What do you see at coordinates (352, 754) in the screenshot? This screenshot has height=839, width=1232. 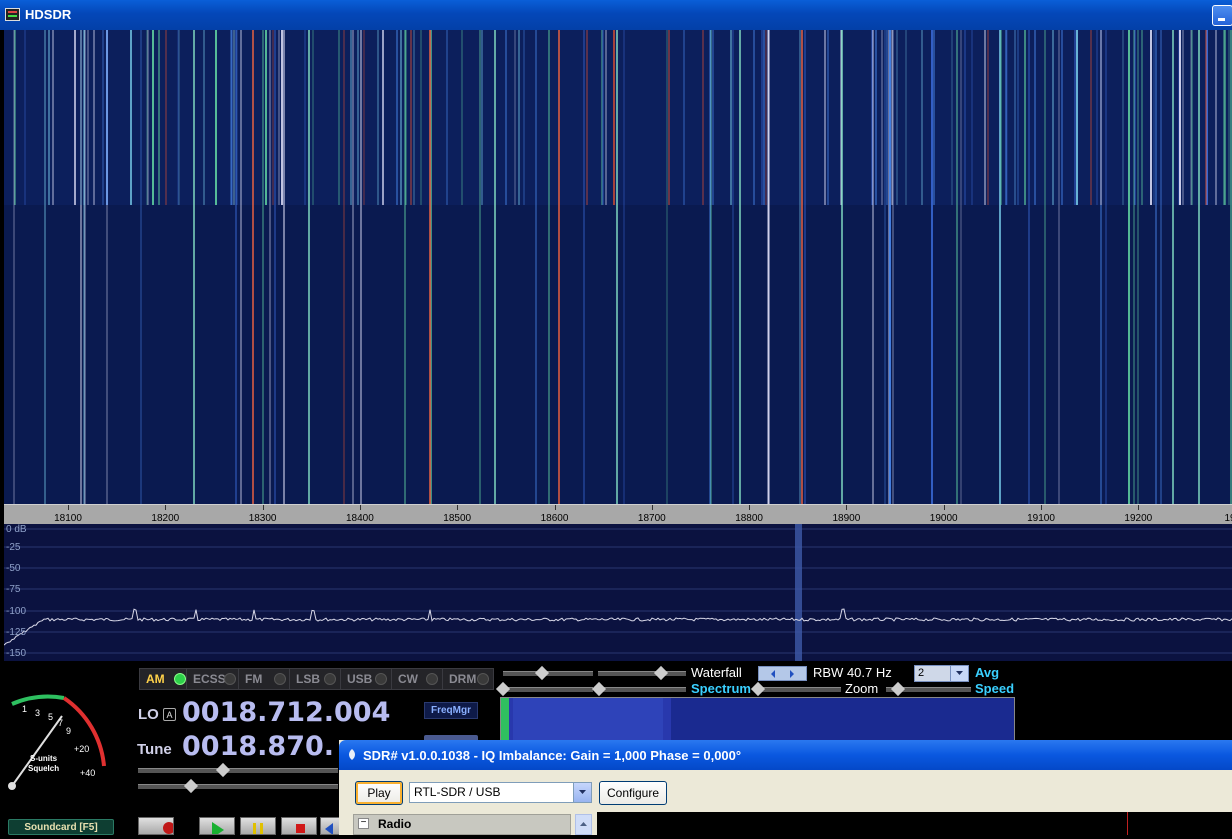 I see `sdrsharp-app-icon` at bounding box center [352, 754].